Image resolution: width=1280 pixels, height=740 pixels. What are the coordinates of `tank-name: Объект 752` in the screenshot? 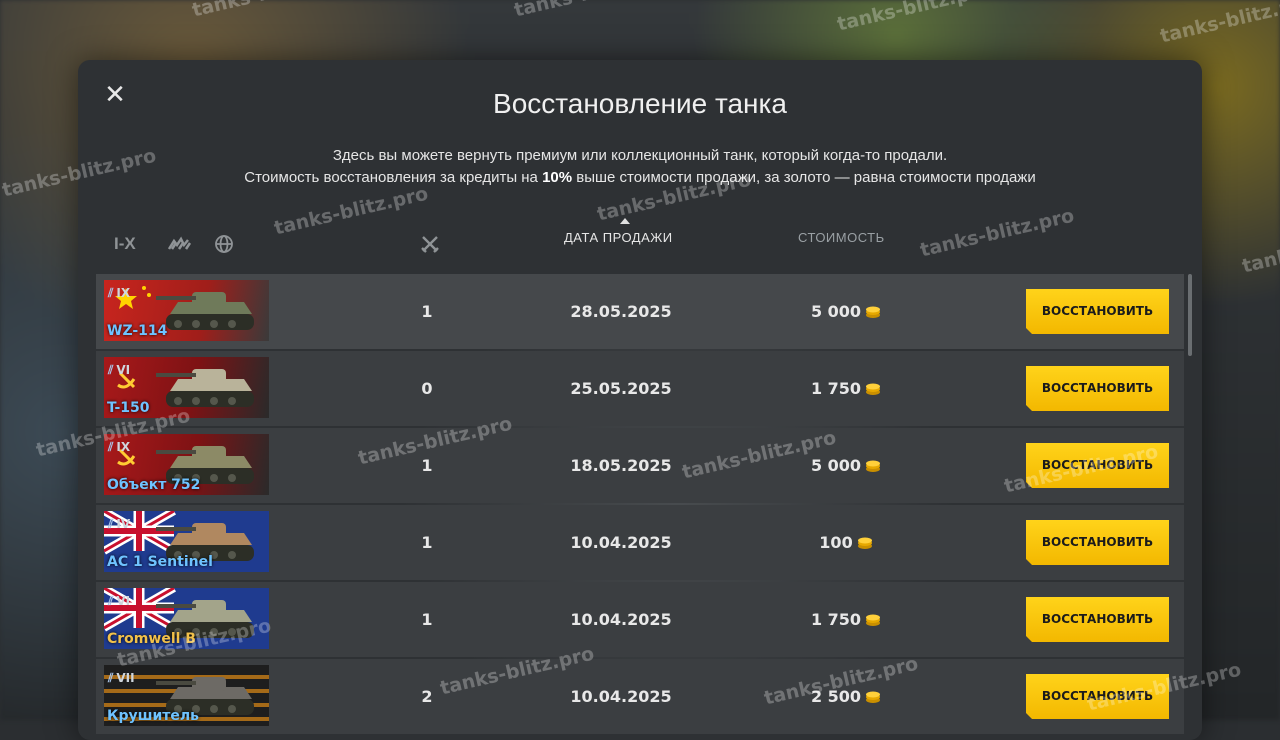 It's located at (154, 485).